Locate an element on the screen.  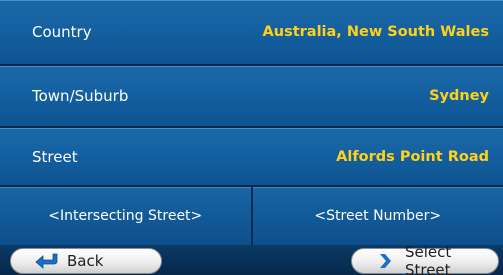
country-label: Country is located at coordinates (62, 32).